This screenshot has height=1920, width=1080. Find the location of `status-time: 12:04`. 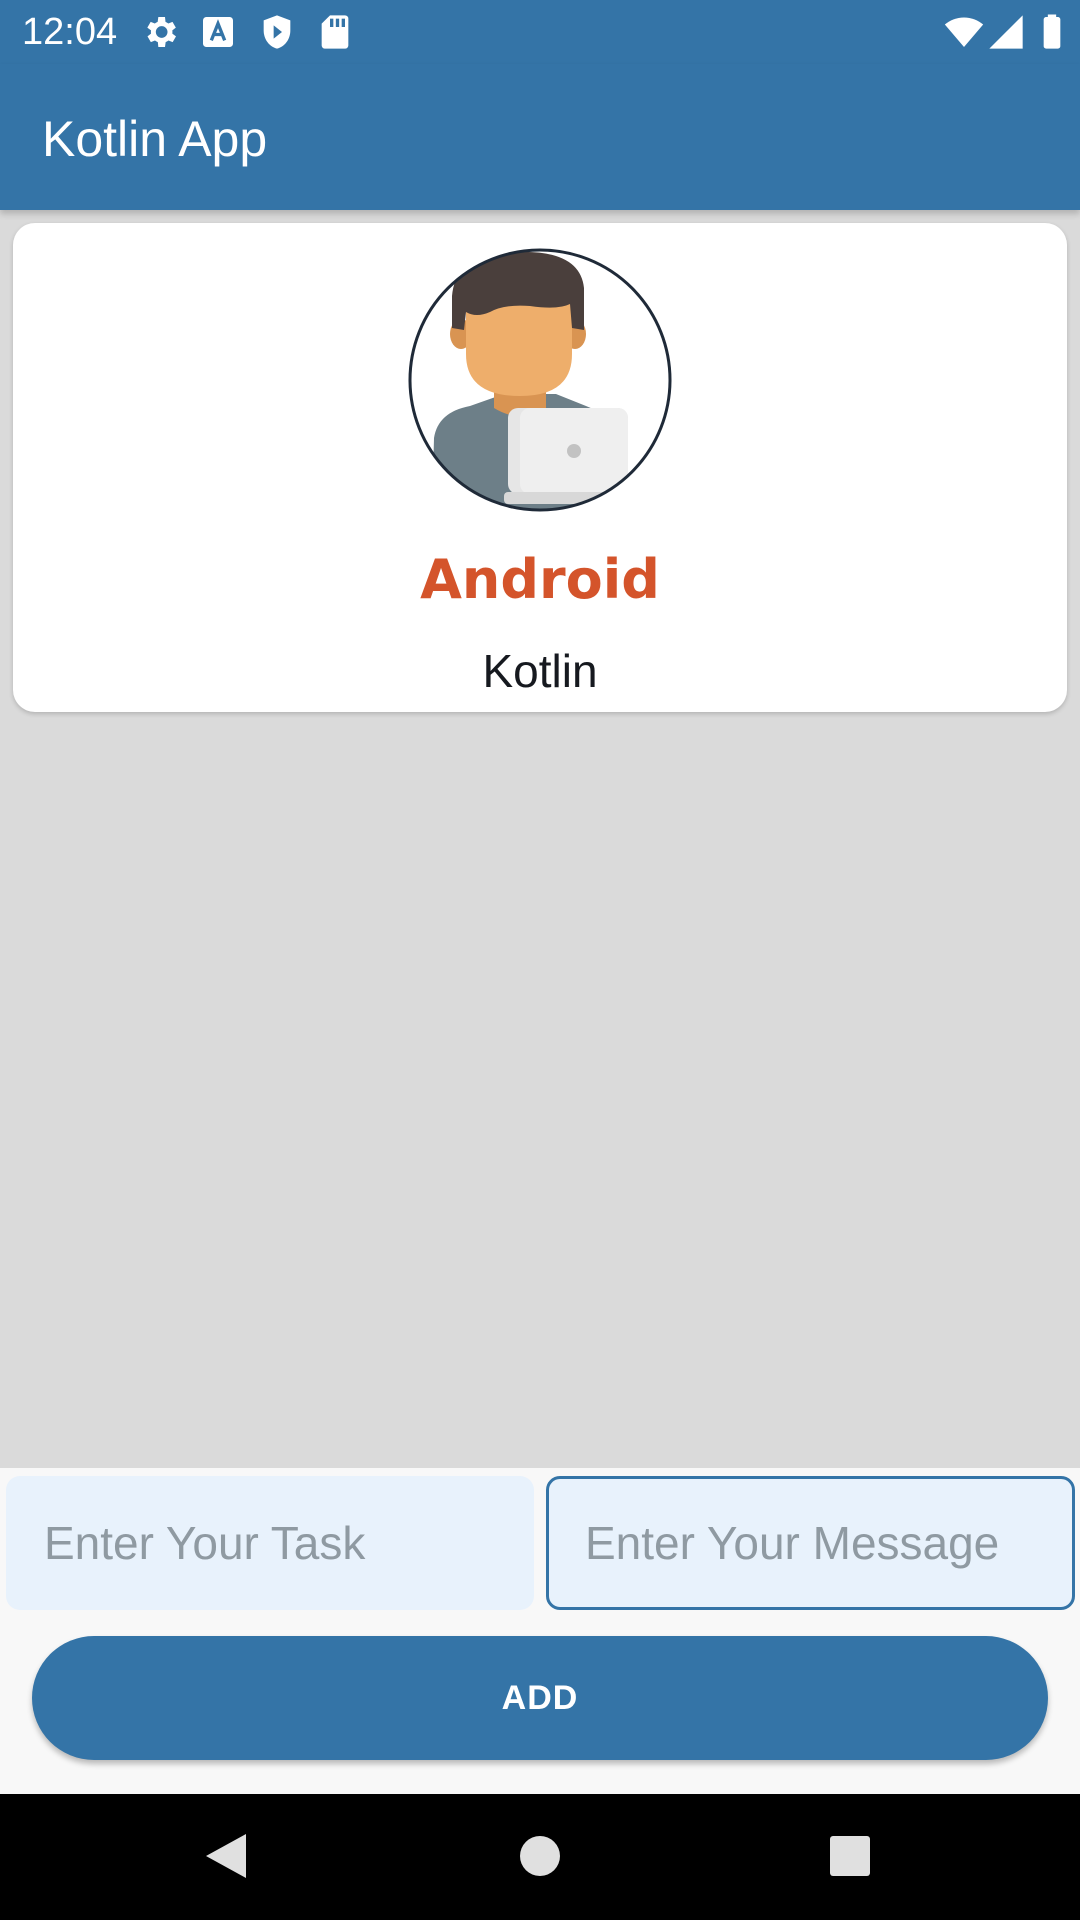

status-time: 12:04 is located at coordinates (70, 32).